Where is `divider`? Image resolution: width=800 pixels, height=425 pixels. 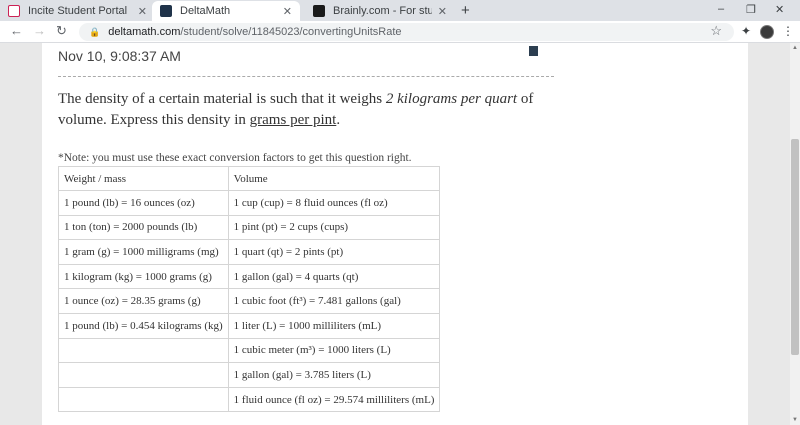 divider is located at coordinates (306, 76).